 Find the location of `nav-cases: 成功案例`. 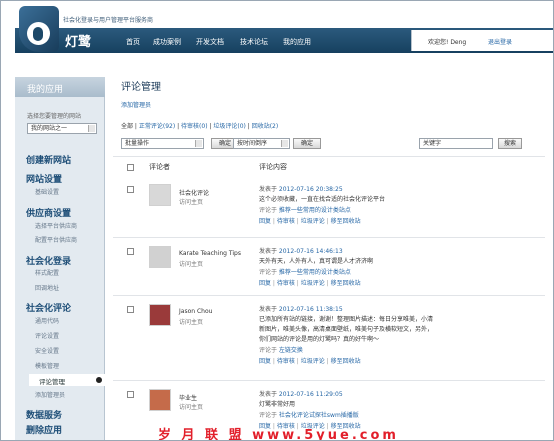

nav-cases: 成功案例 is located at coordinates (167, 42).